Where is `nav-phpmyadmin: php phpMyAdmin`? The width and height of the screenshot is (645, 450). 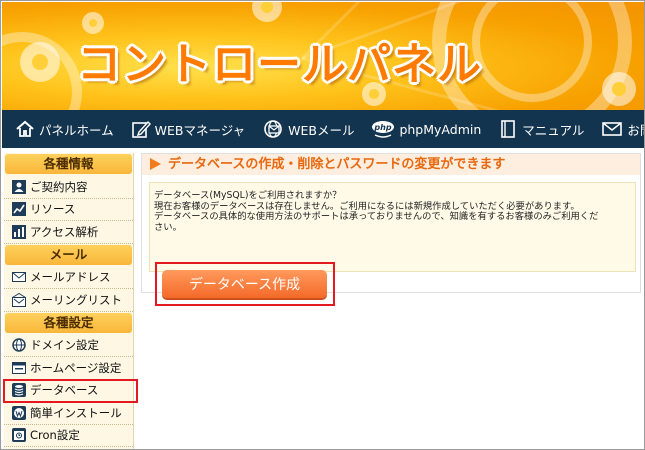 nav-phpmyadmin: php phpMyAdmin is located at coordinates (421, 129).